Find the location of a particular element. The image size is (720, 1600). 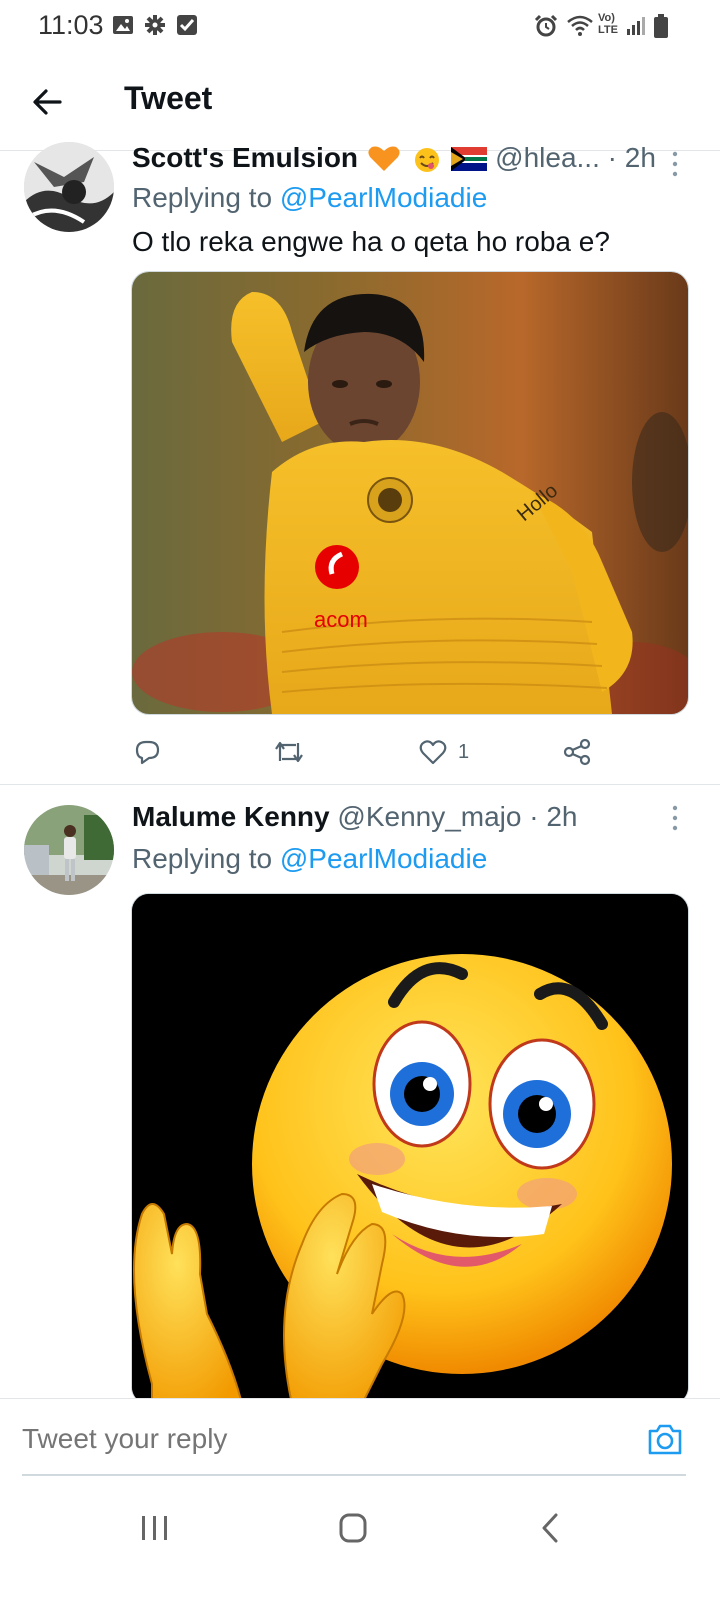

retweet-icon is located at coordinates (289, 752).